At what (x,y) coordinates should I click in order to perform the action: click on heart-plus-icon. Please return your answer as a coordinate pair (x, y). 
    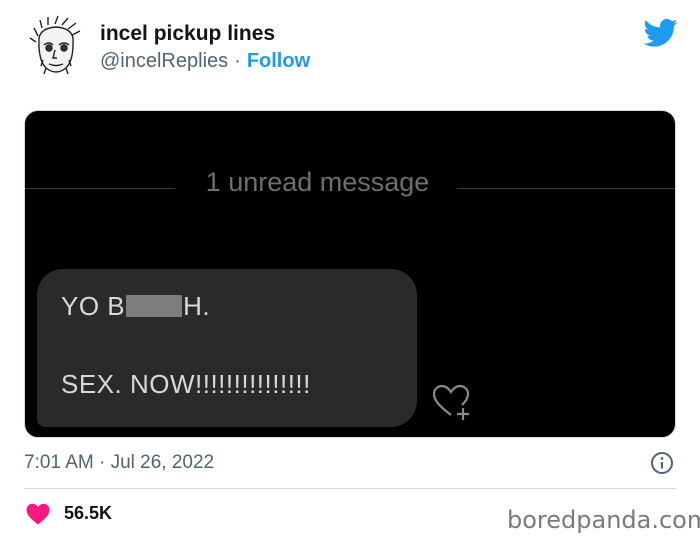
    Looking at the image, I should click on (451, 401).